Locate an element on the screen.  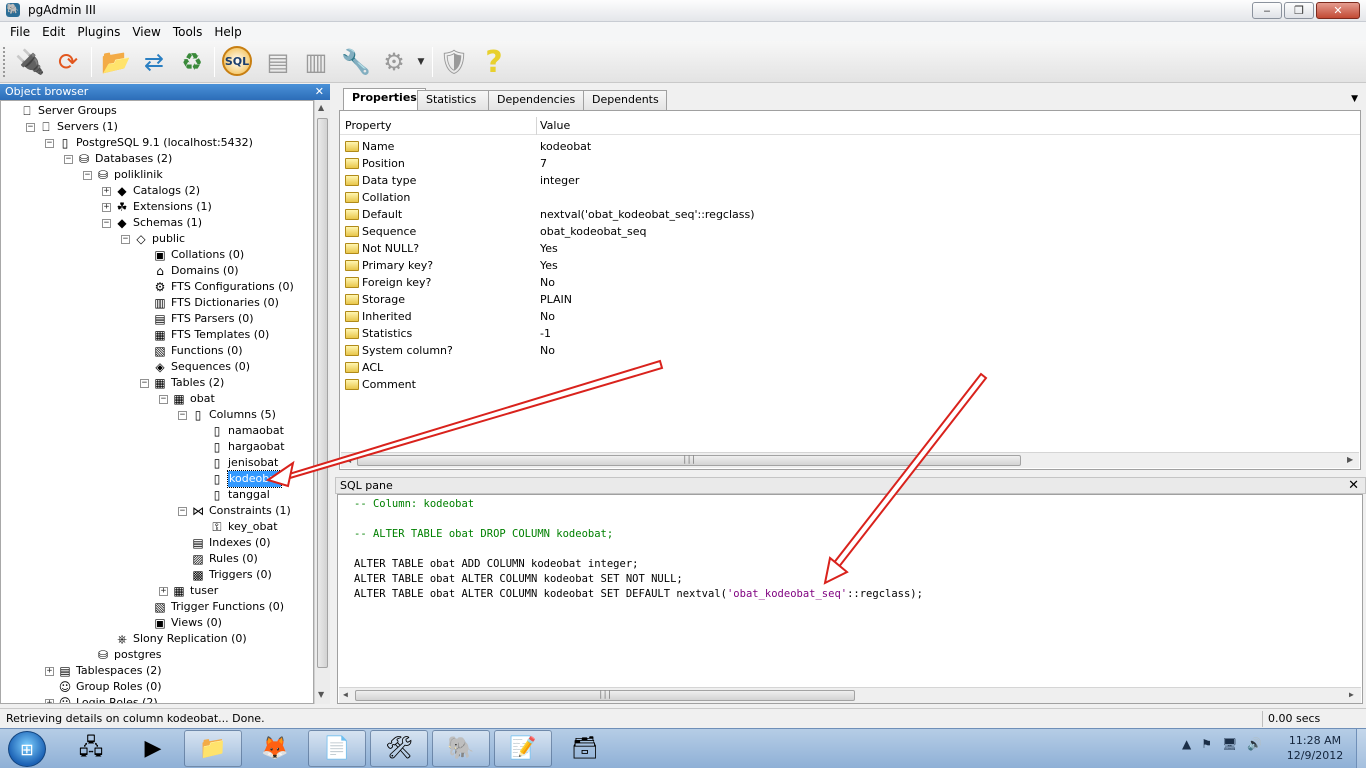
tree-node: − ▦ obat is located at coordinates (187, 399).